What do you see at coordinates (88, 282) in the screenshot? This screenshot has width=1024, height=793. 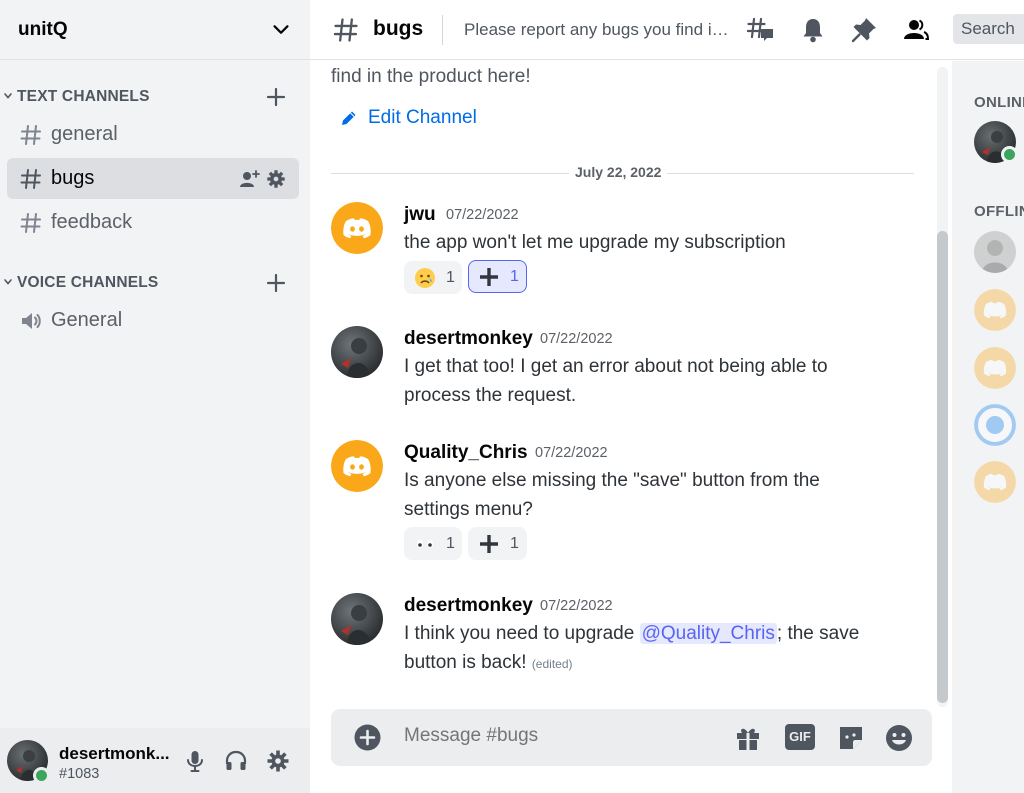 I see `category-label: VOICE CHANNELS` at bounding box center [88, 282].